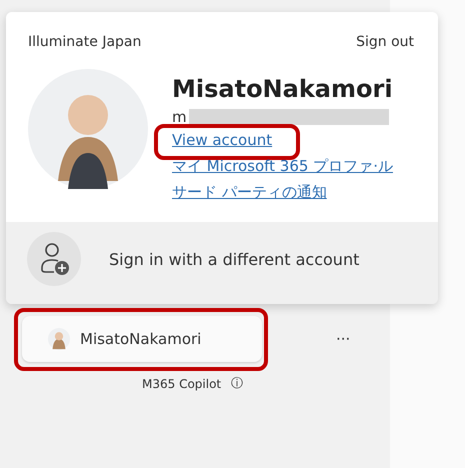 This screenshot has height=468, width=465. What do you see at coordinates (179, 117) in the screenshot?
I see `email-text: m` at bounding box center [179, 117].